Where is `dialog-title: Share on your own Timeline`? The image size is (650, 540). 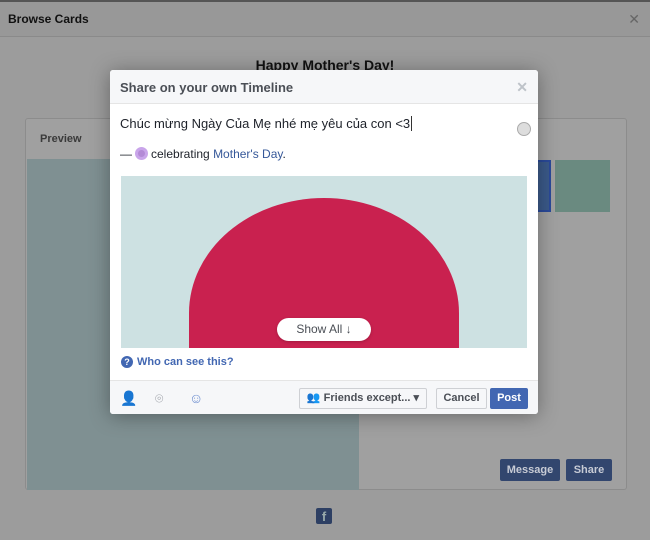 dialog-title: Share on your own Timeline is located at coordinates (207, 87).